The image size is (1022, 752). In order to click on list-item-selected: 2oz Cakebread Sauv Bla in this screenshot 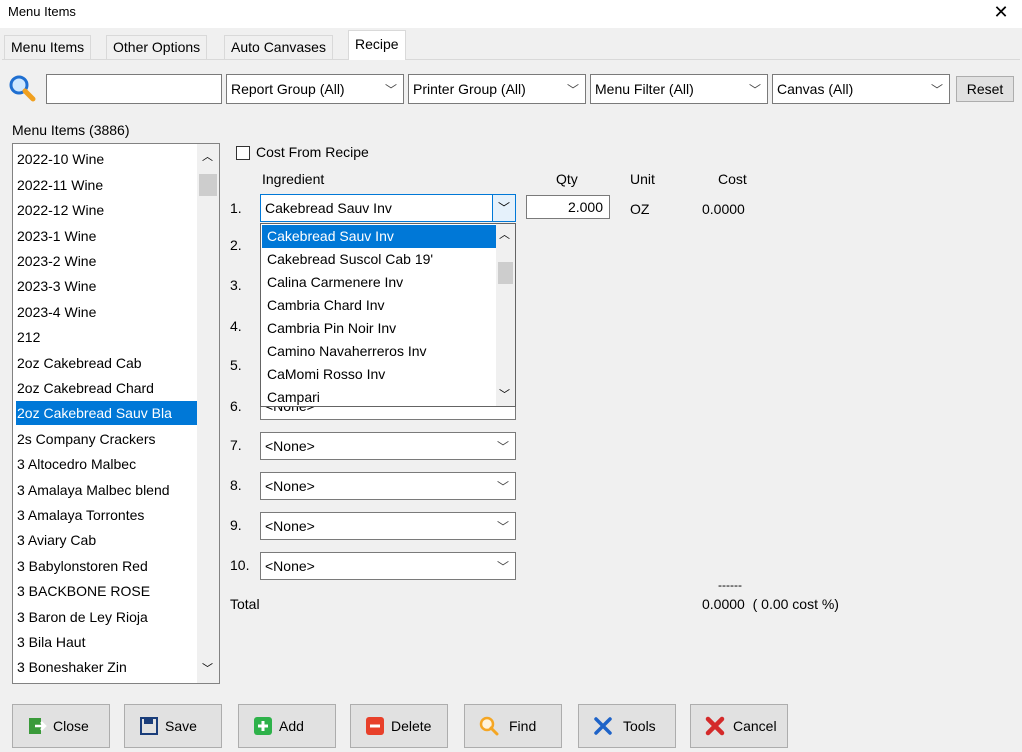, I will do `click(108, 413)`.